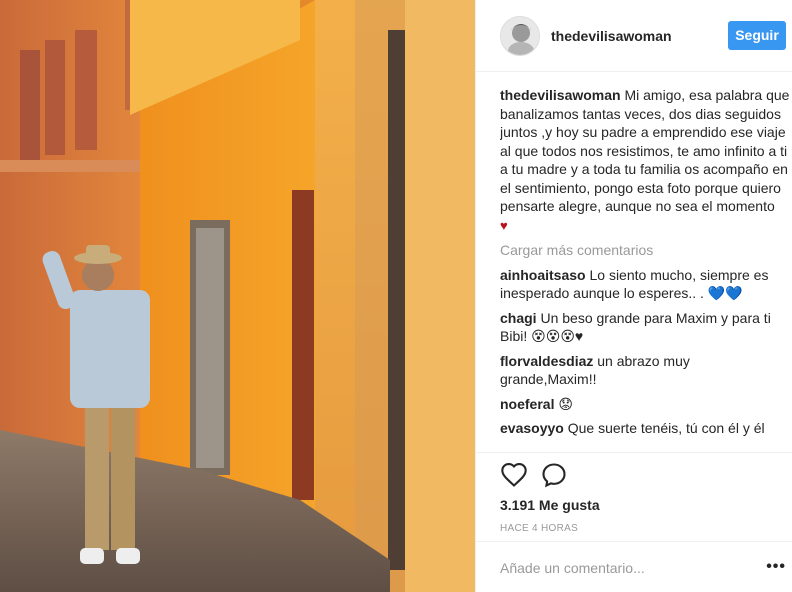  I want to click on heart-outline-icon, so click(514, 475).